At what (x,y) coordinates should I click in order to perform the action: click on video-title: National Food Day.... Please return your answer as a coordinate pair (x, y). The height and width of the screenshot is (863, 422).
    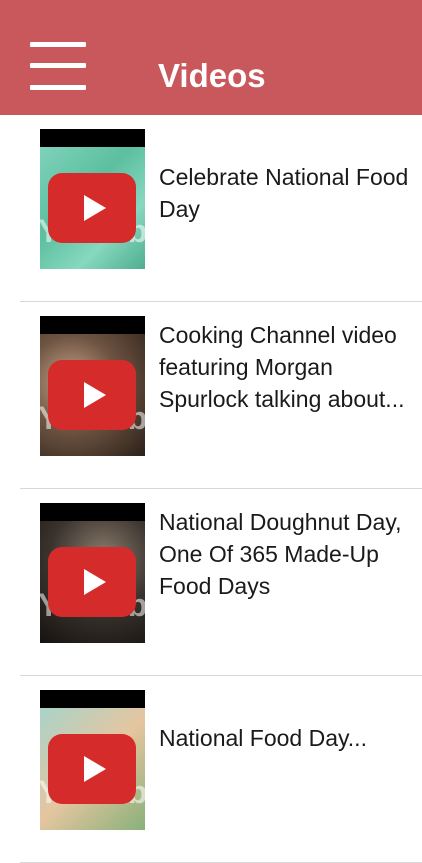
    Looking at the image, I should click on (263, 738).